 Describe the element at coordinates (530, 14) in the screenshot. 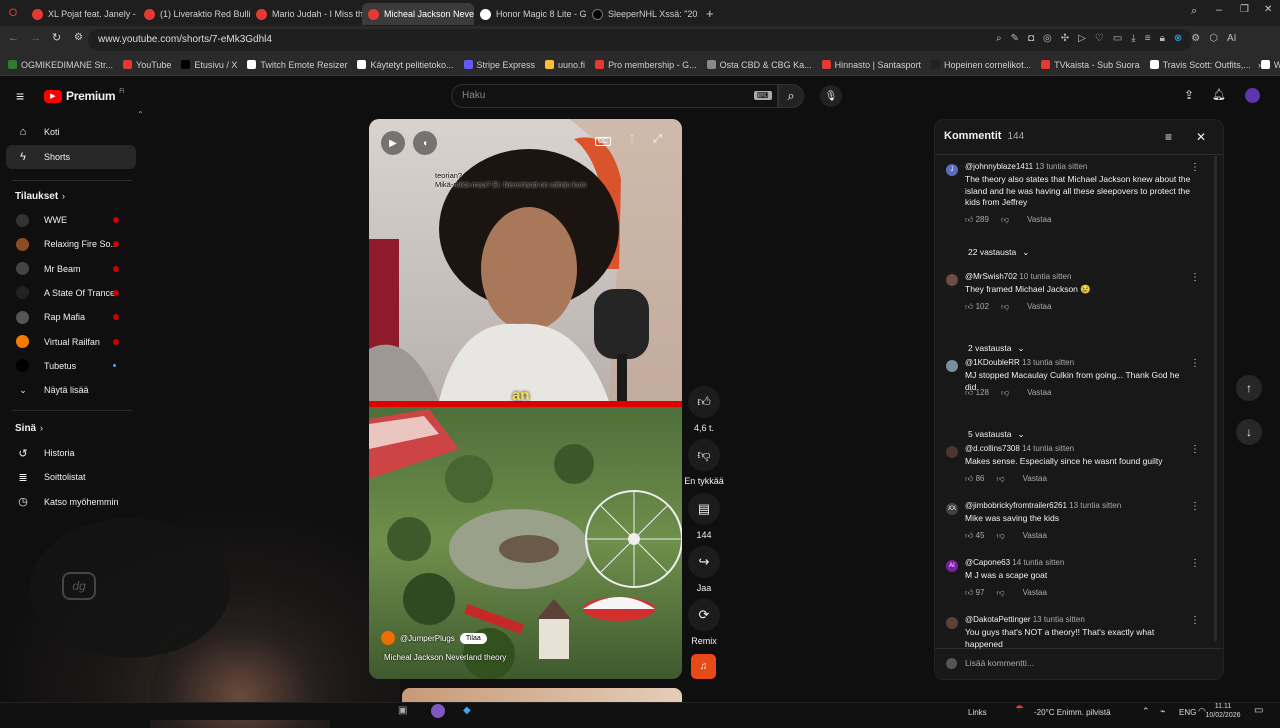

I see `tab-5: Honor Magic 8 Lite - Goo✕` at that location.